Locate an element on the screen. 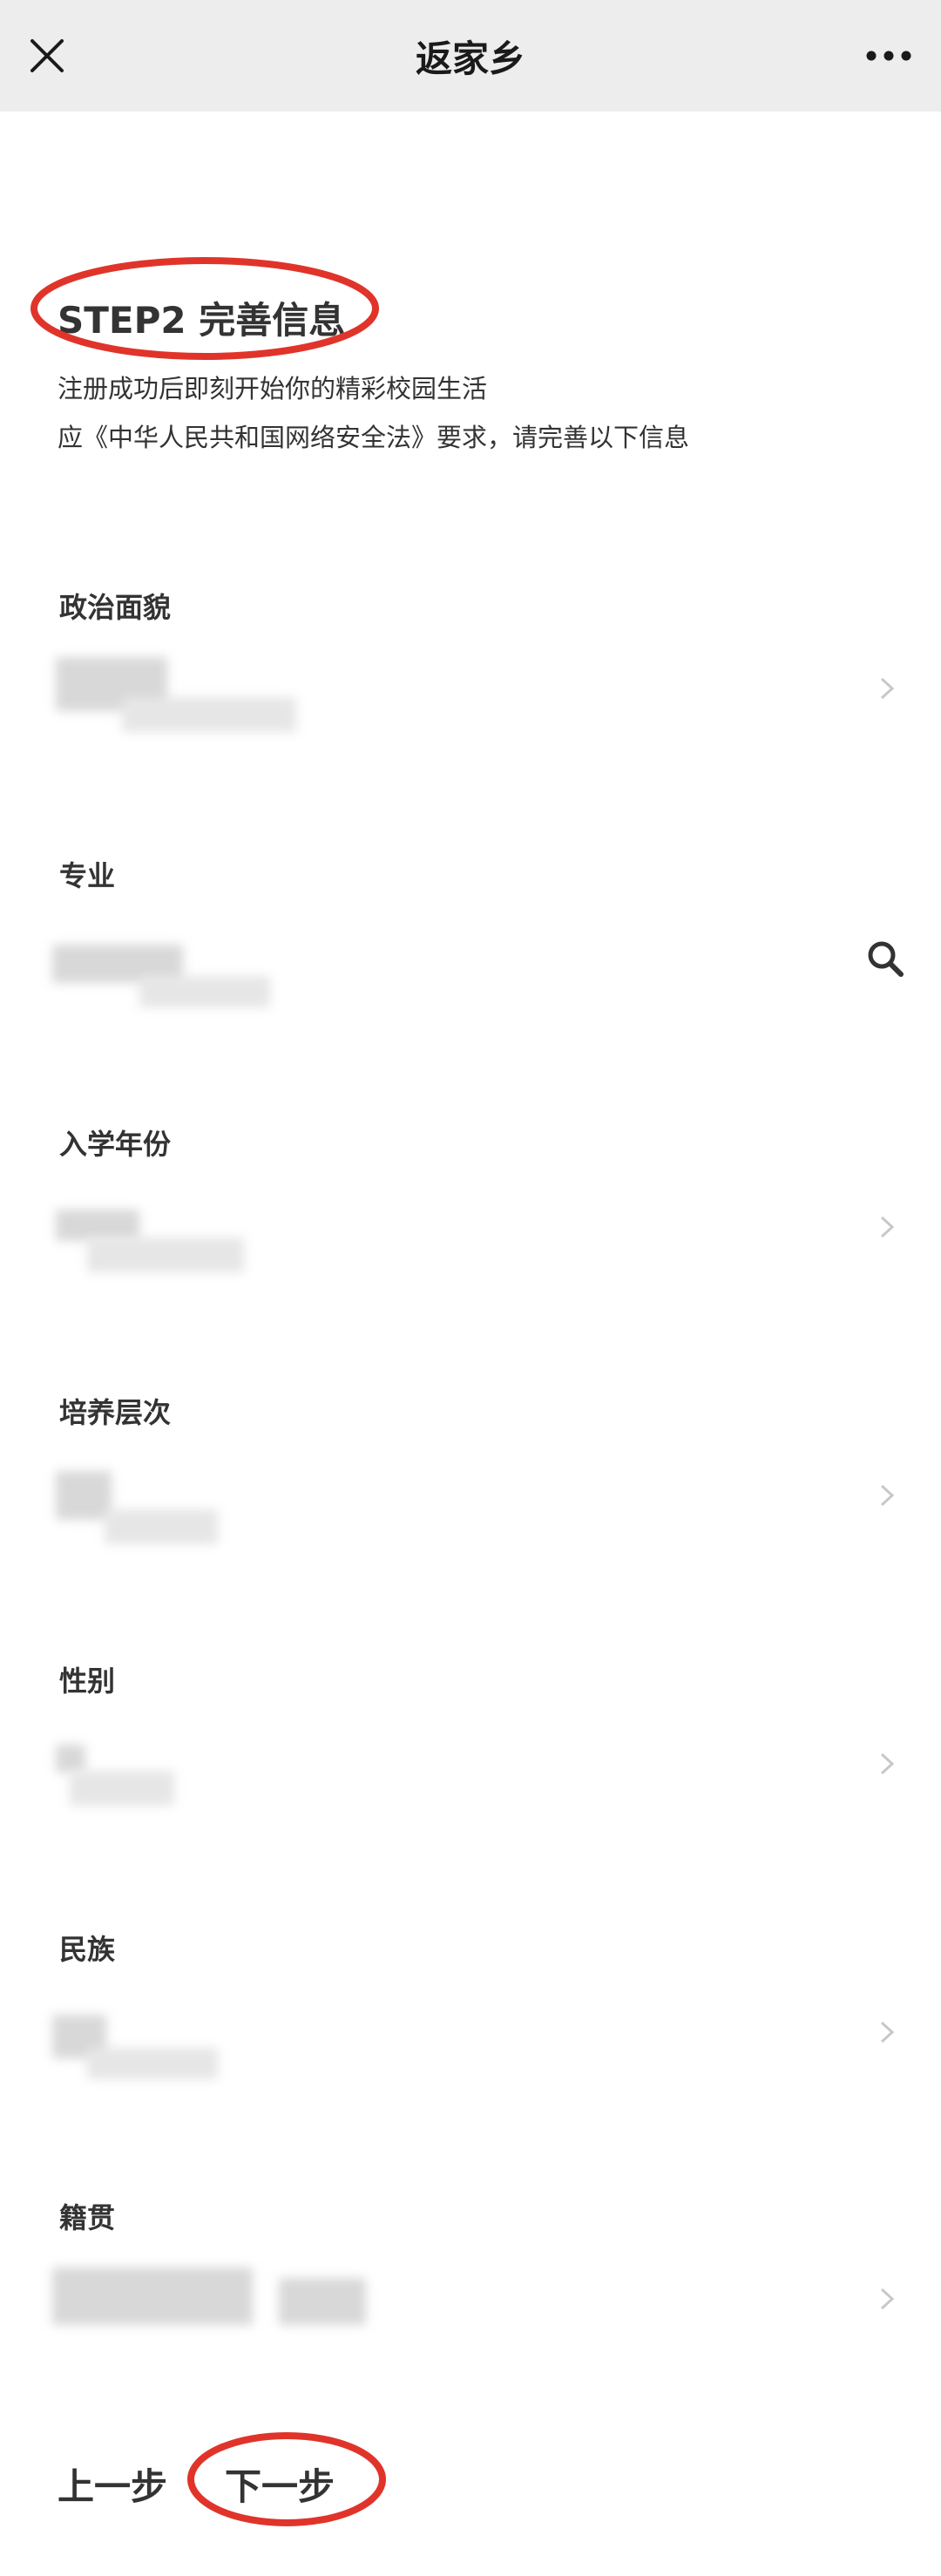 The image size is (941, 2576). political-status-select is located at coordinates (470, 690).